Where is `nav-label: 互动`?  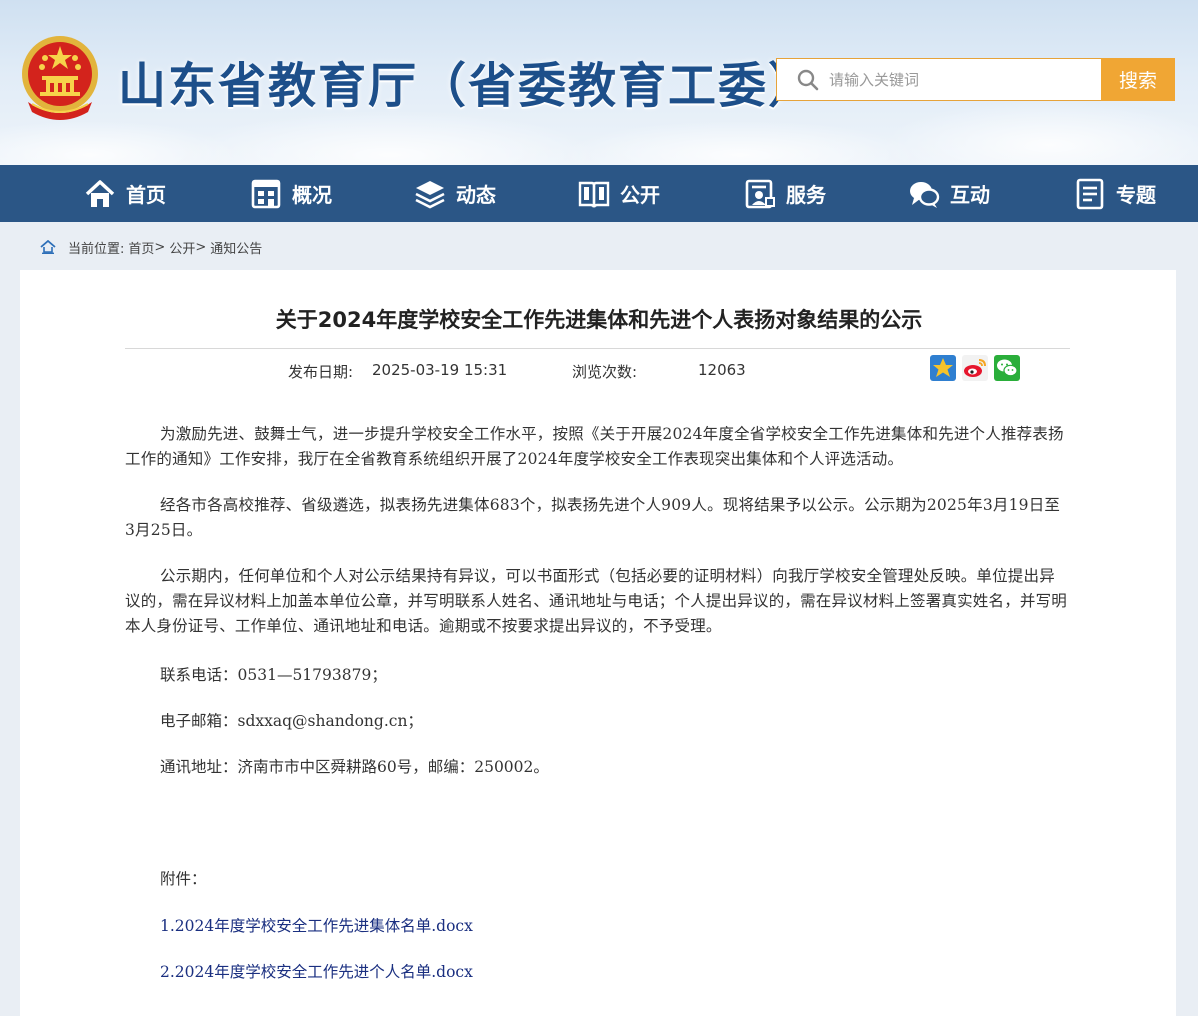
nav-label: 互动 is located at coordinates (970, 195).